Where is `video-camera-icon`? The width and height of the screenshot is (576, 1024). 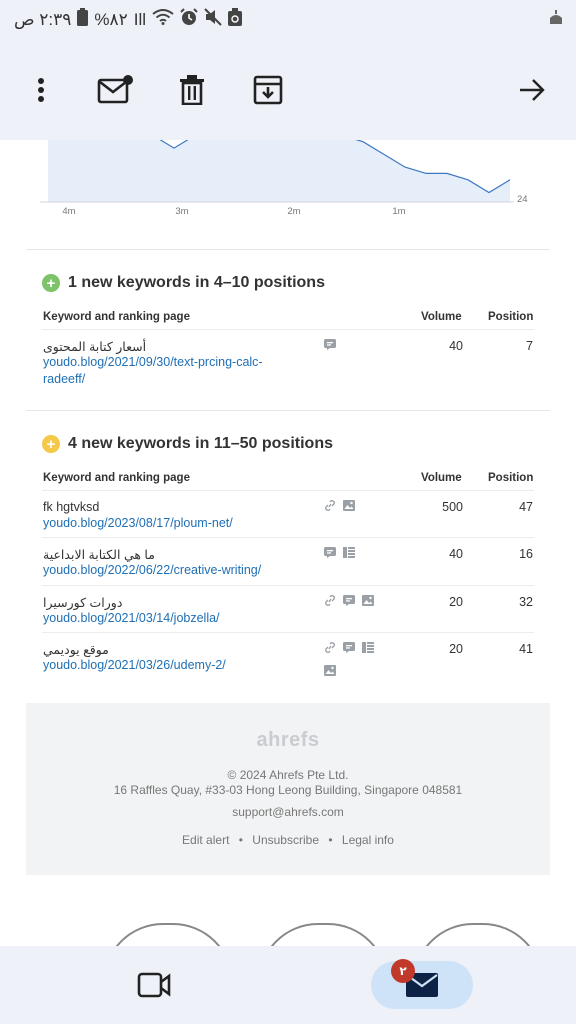 video-camera-icon is located at coordinates (154, 985).